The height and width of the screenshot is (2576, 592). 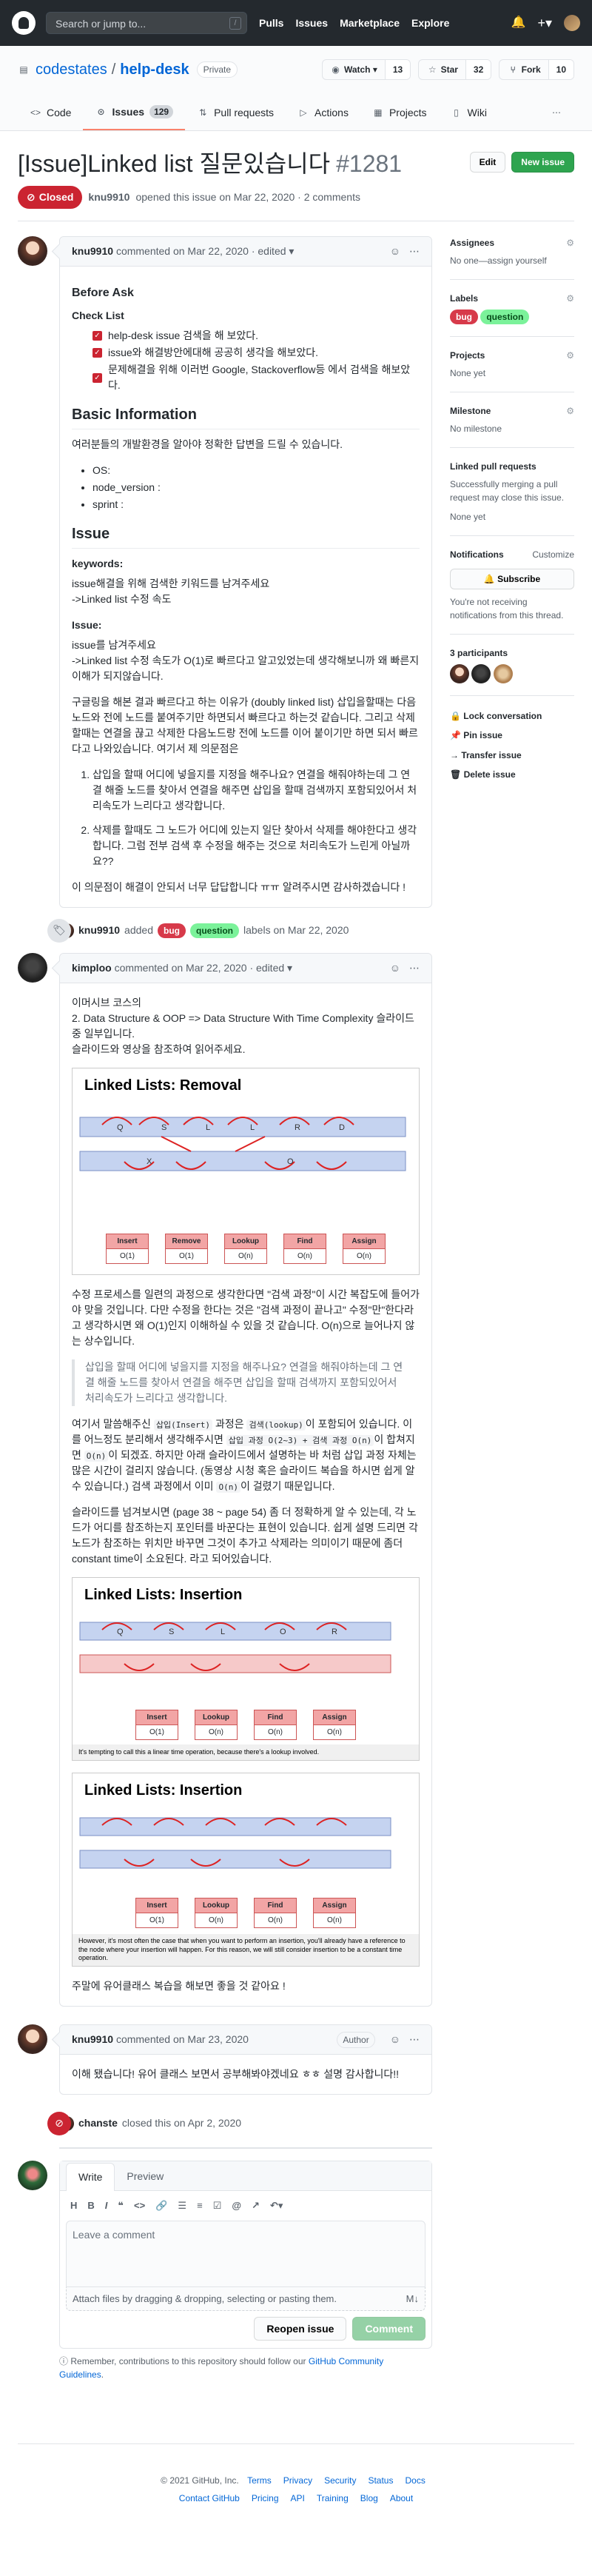 What do you see at coordinates (487, 162) in the screenshot?
I see `edit-title-button: Edit` at bounding box center [487, 162].